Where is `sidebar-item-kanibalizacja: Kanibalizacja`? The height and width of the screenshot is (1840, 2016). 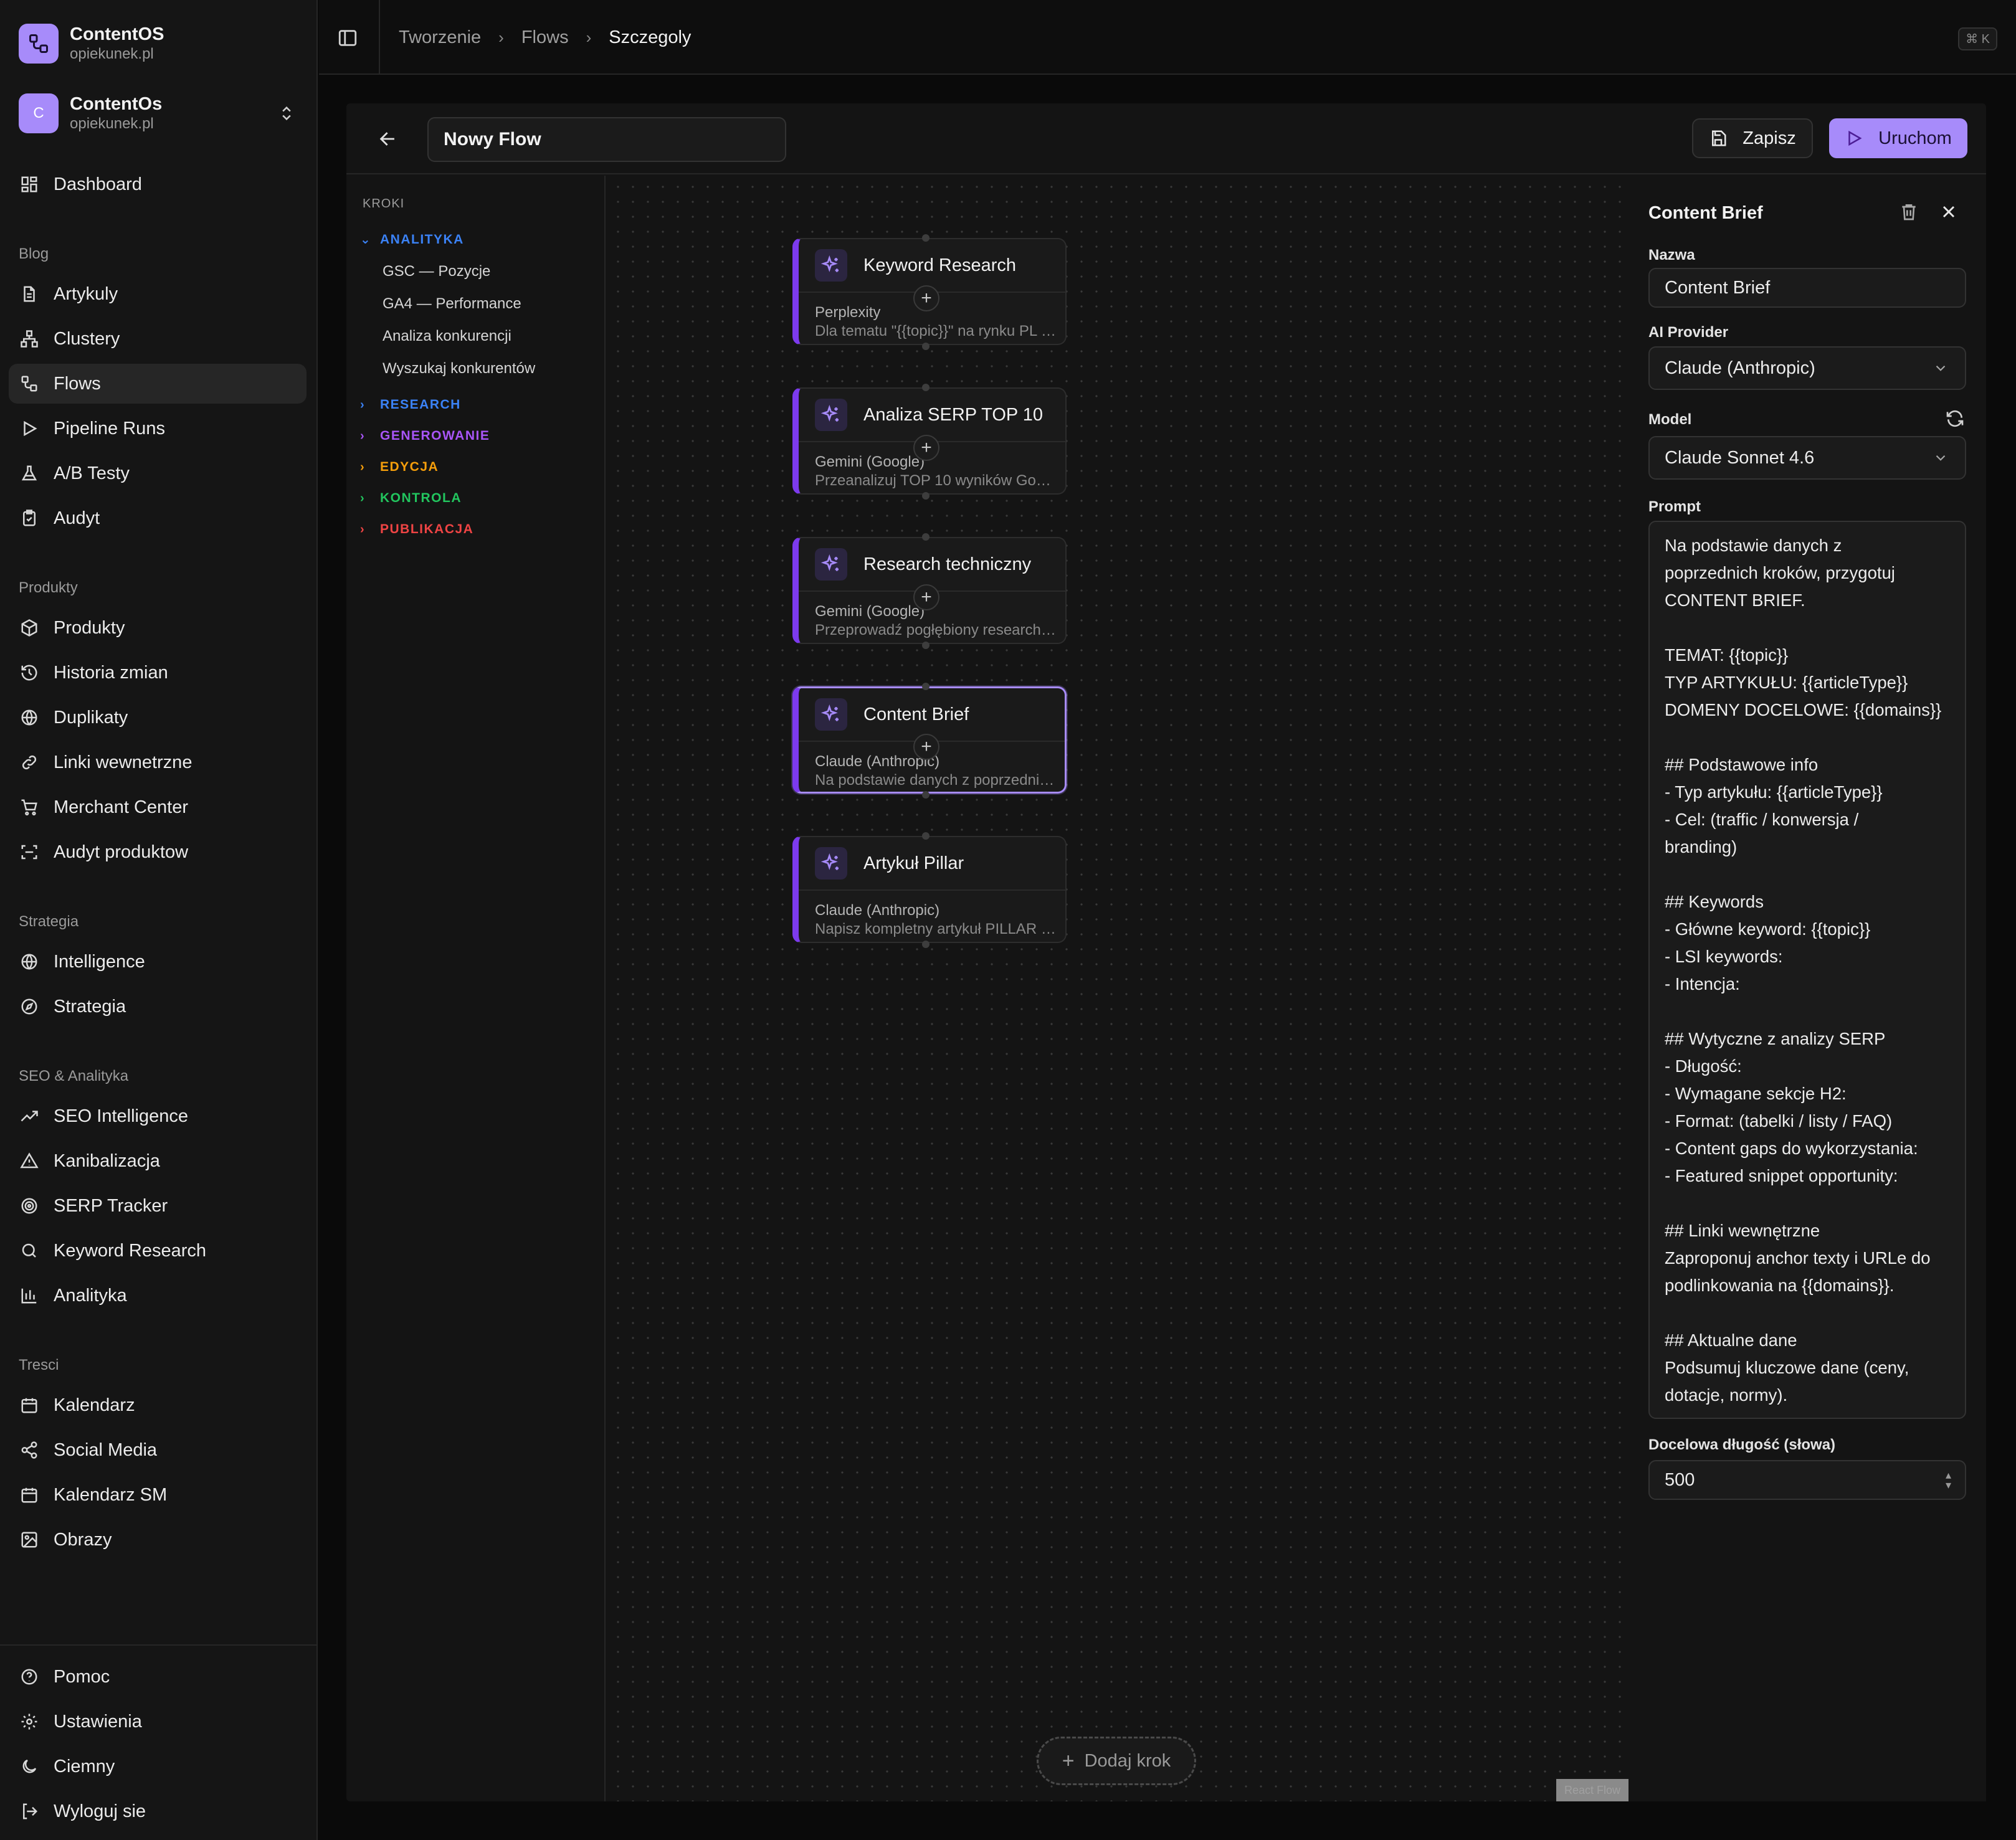
sidebar-item-kanibalizacja: Kanibalizacja is located at coordinates (158, 1161).